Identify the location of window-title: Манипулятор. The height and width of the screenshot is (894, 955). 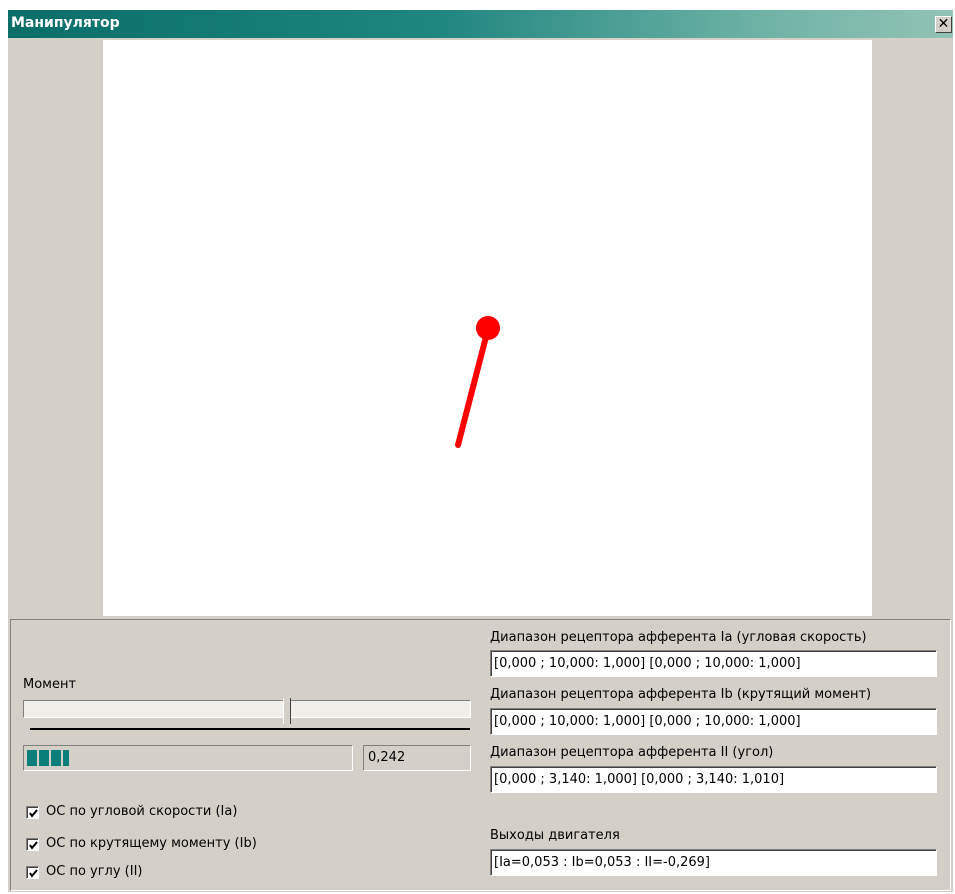
(65, 23).